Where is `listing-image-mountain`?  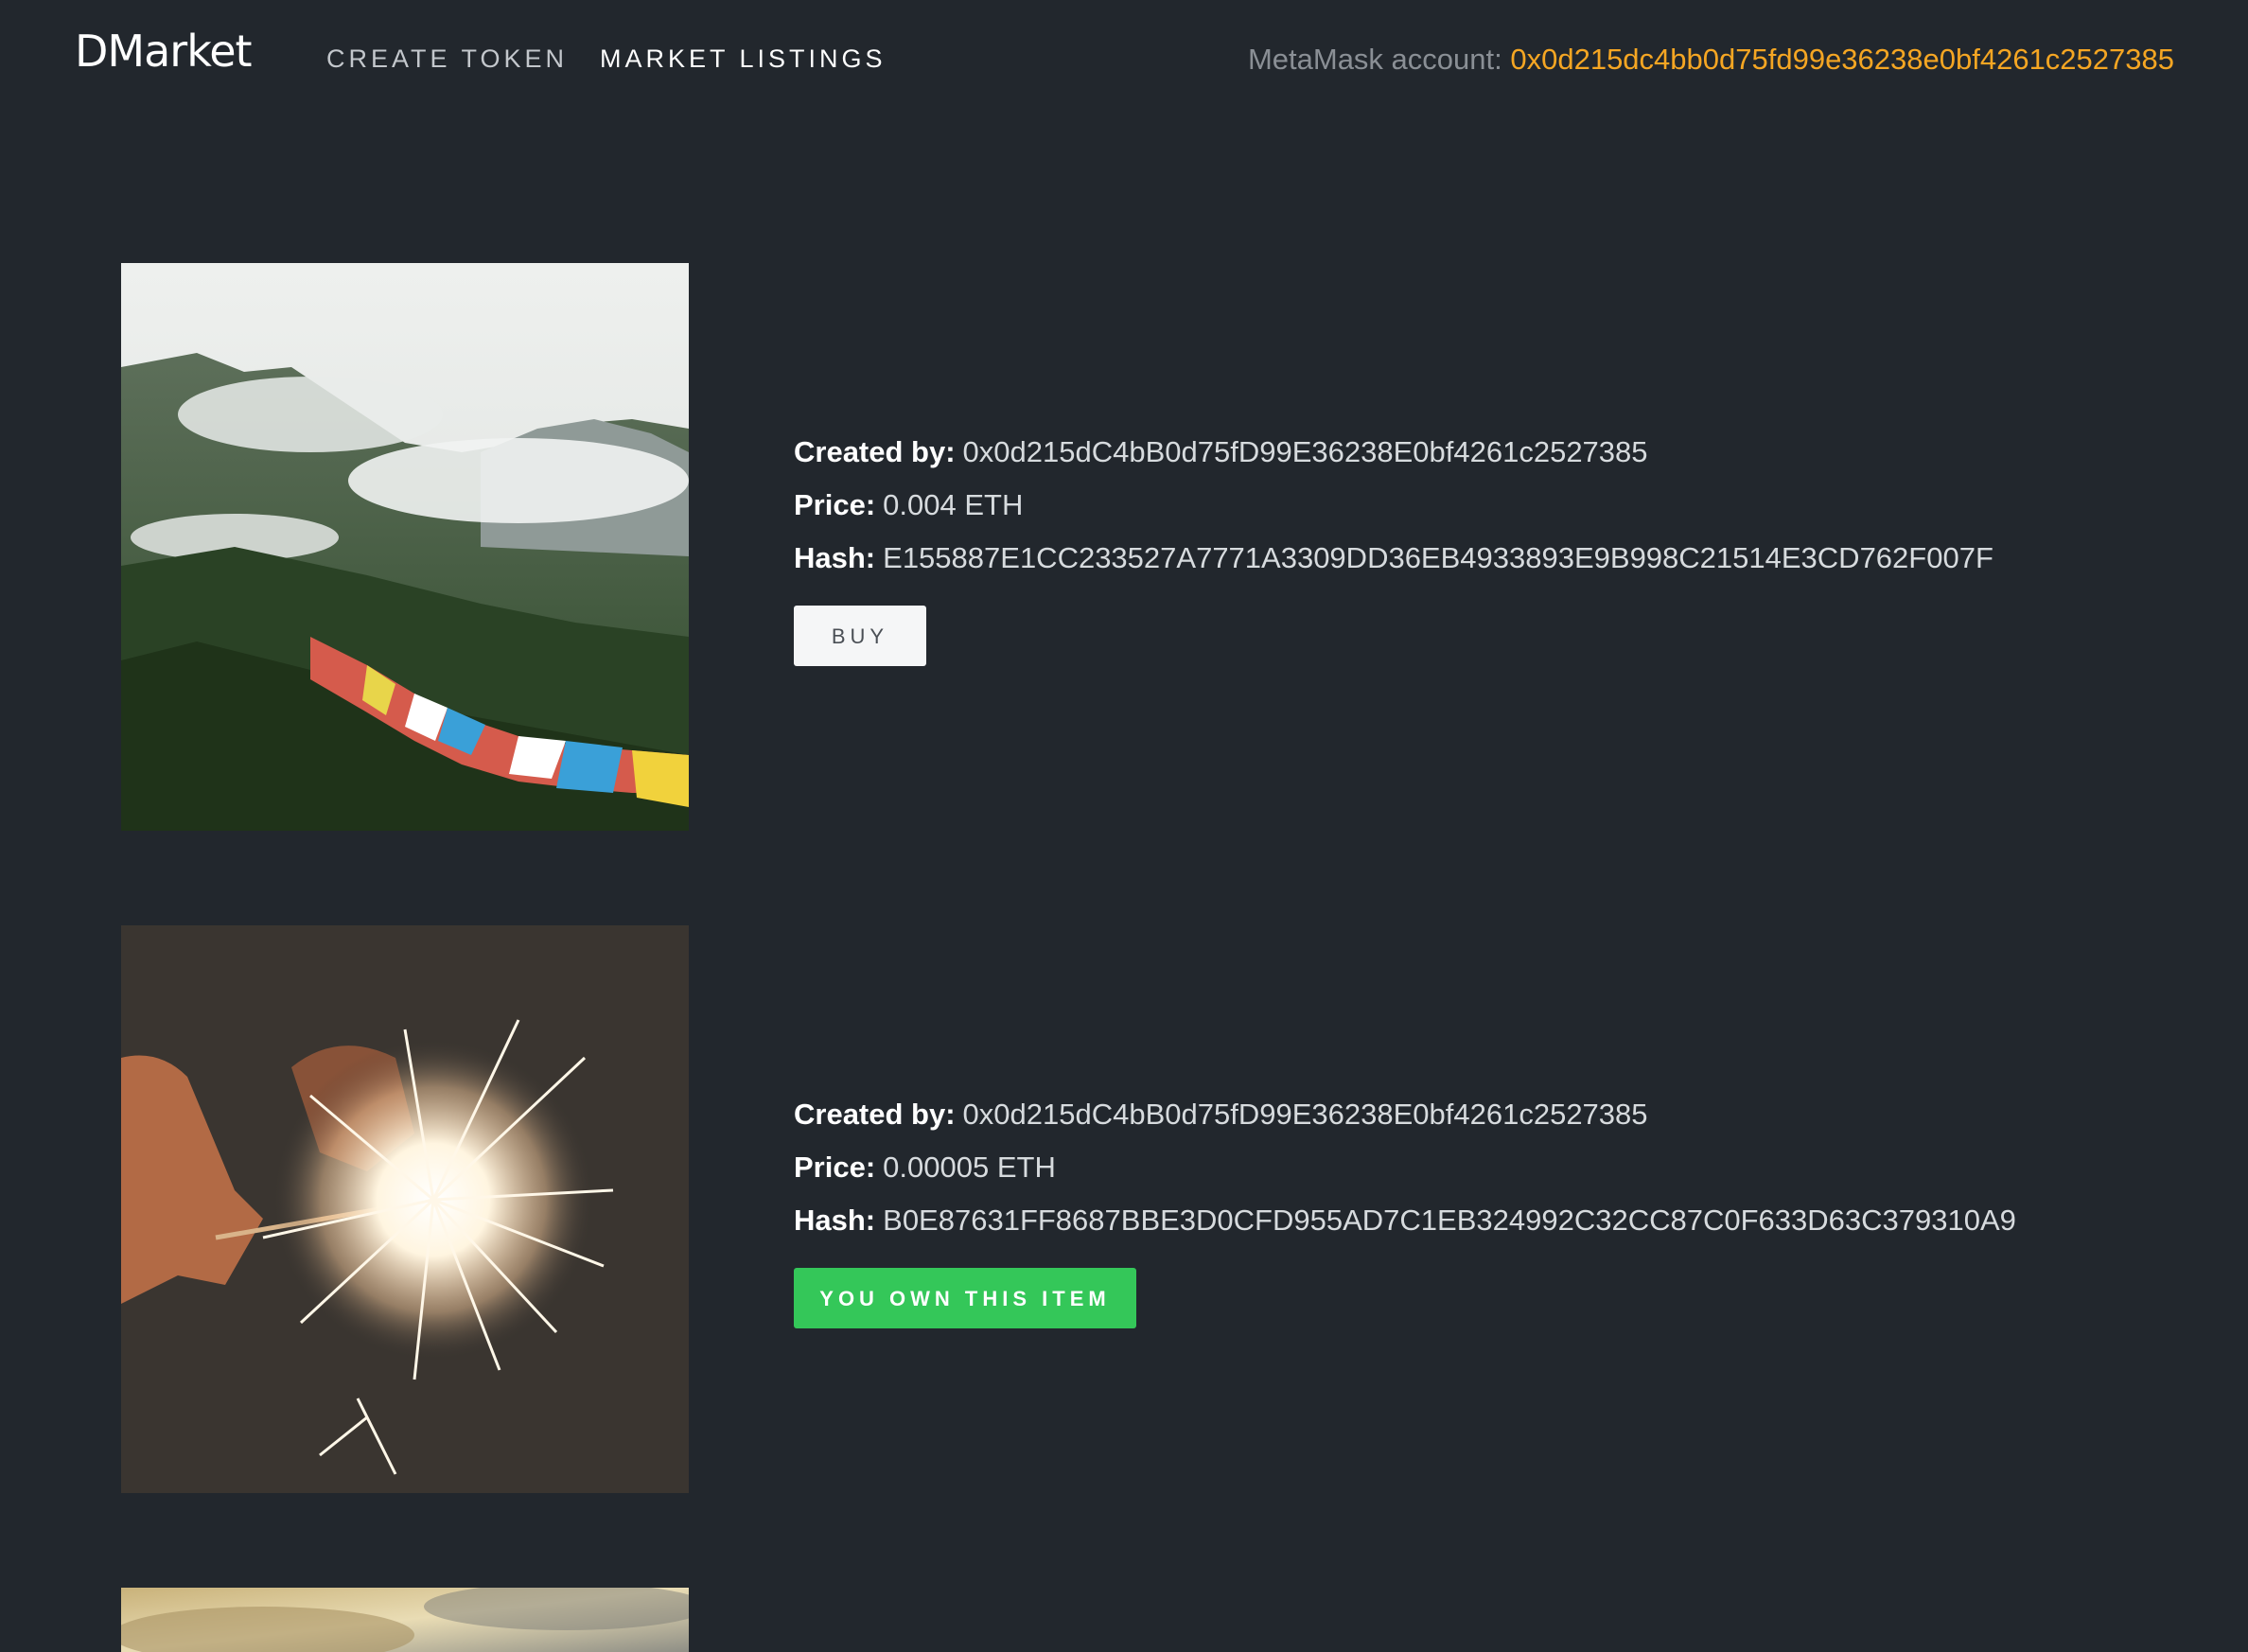
listing-image-mountain is located at coordinates (405, 547).